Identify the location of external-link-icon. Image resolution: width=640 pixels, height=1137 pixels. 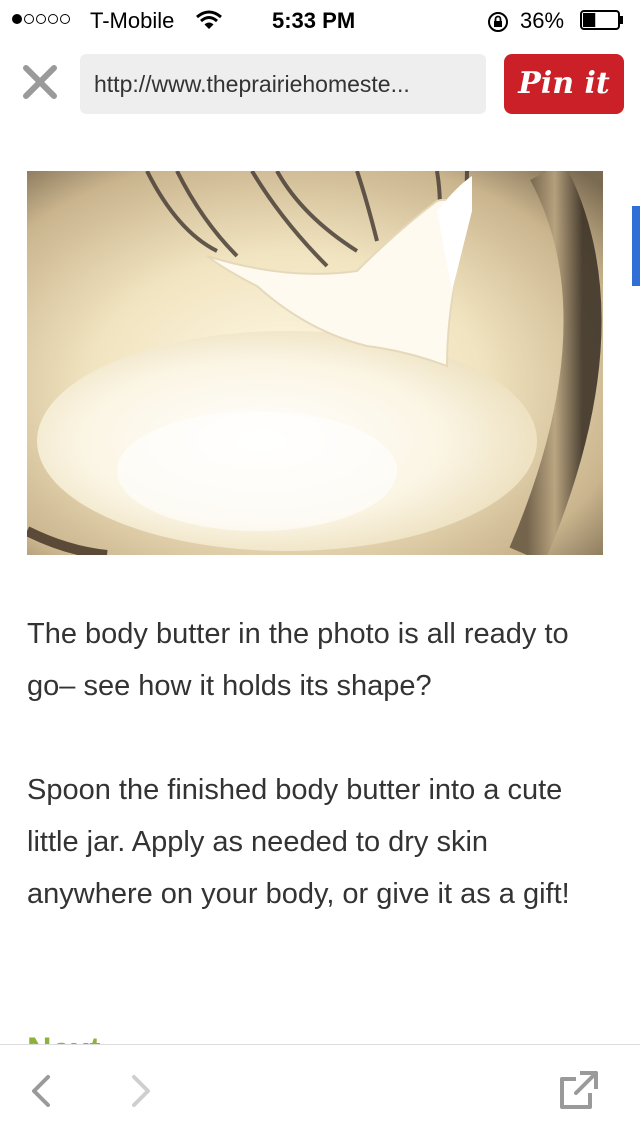
(578, 1091).